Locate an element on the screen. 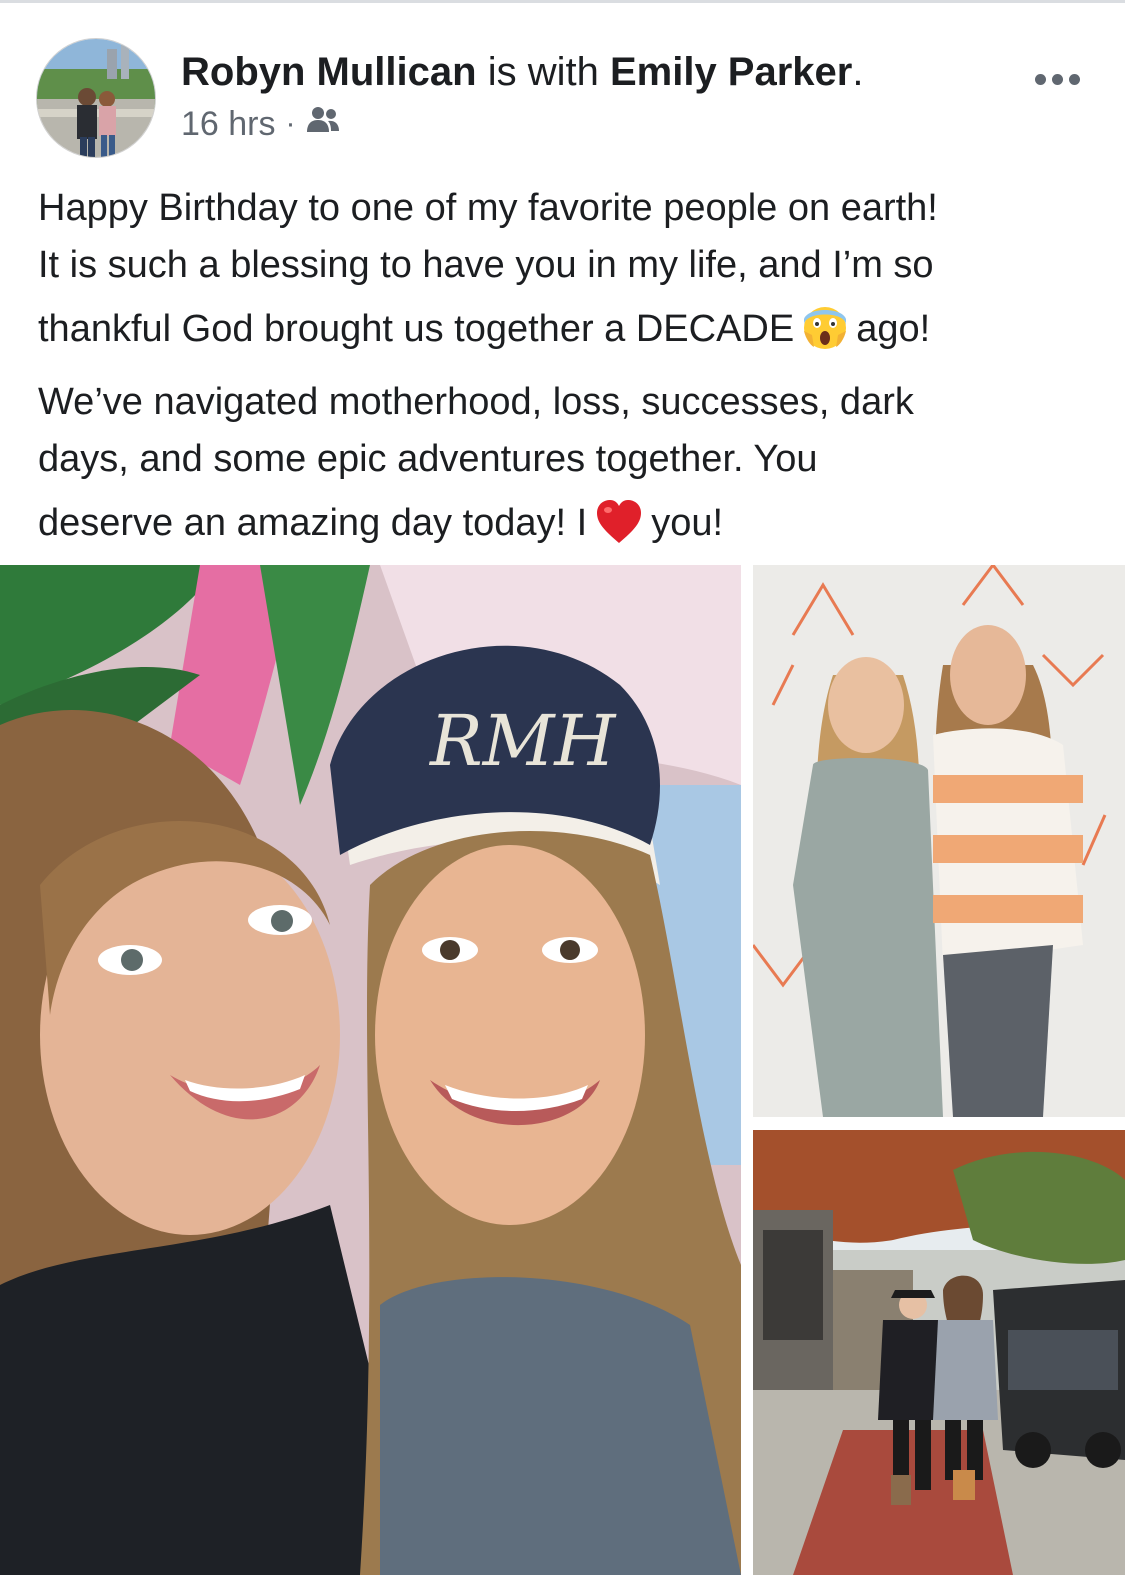 The width and height of the screenshot is (1125, 1575). cap-monogram: RMH is located at coordinates (522, 741).